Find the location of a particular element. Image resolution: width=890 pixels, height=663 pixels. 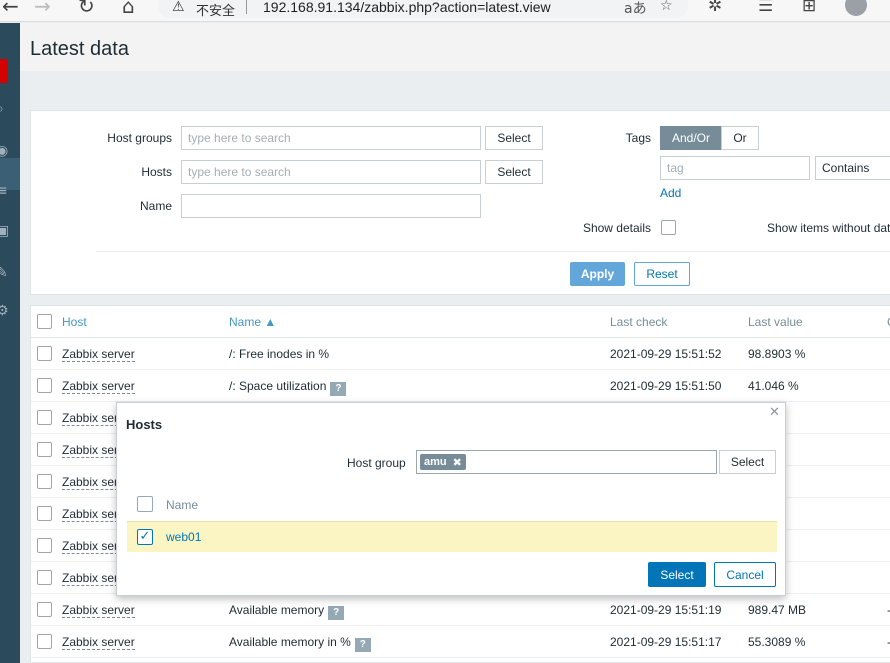

reports-icon: ▣ is located at coordinates (4, 231).